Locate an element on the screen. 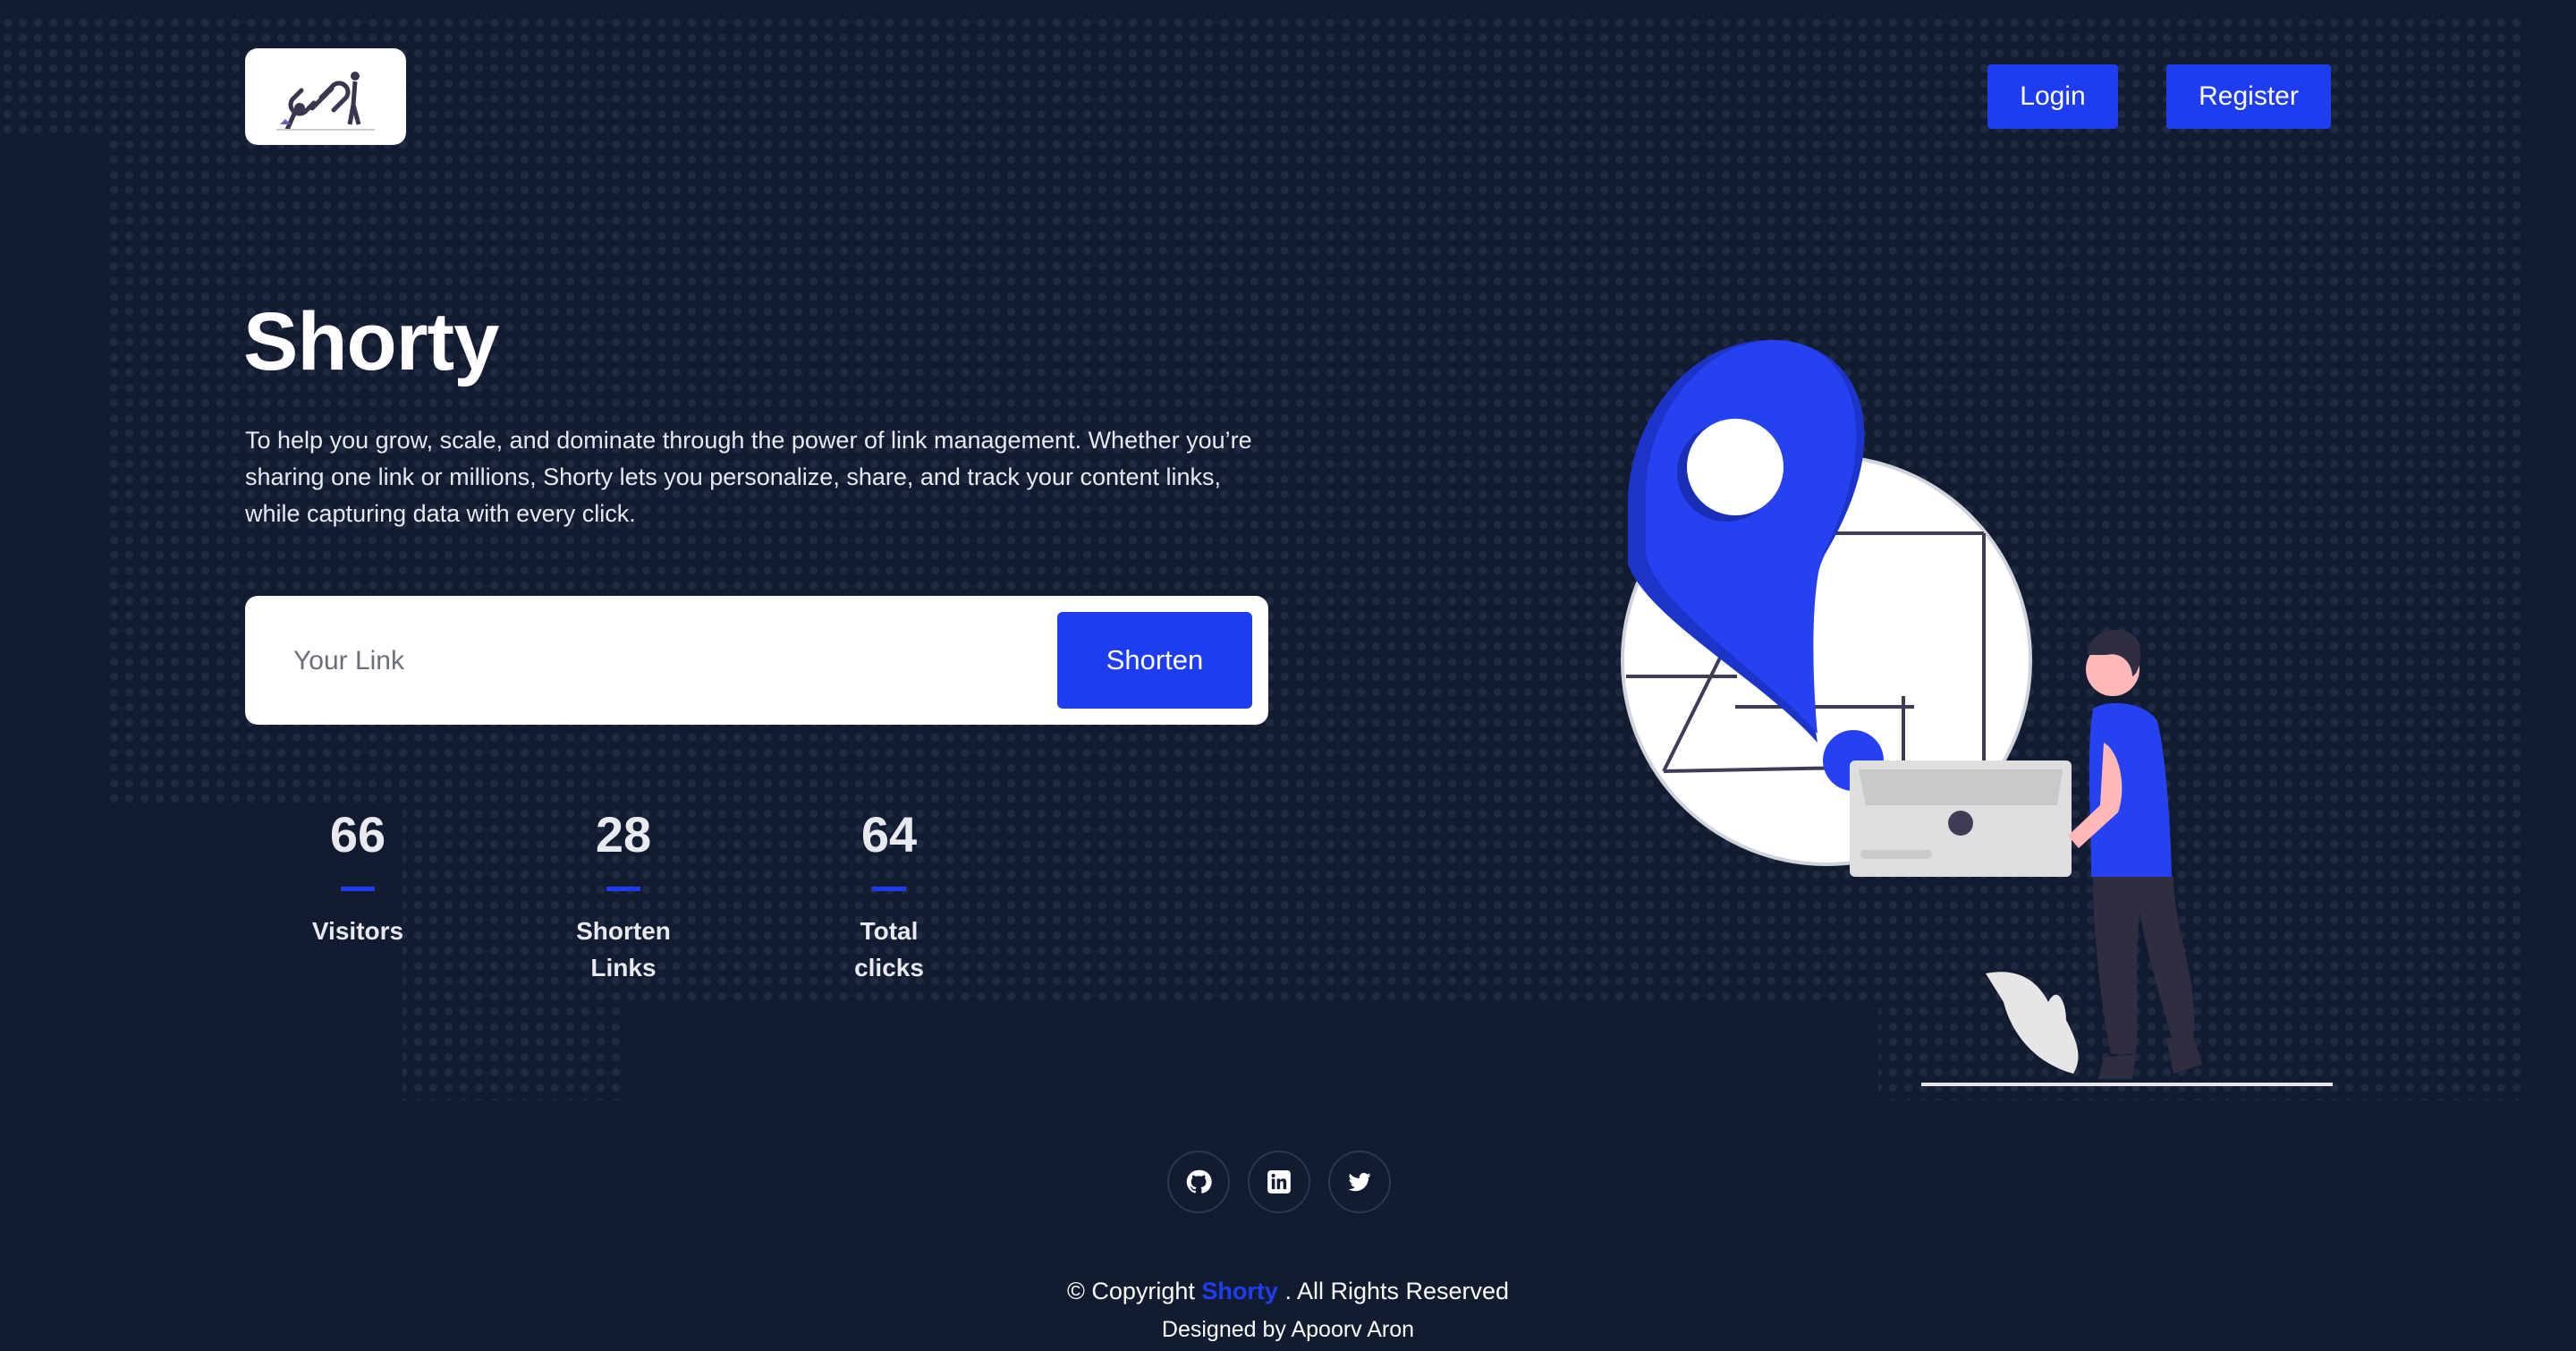 Image resolution: width=2576 pixels, height=1351 pixels. shorten-form: Shorten is located at coordinates (756, 660).